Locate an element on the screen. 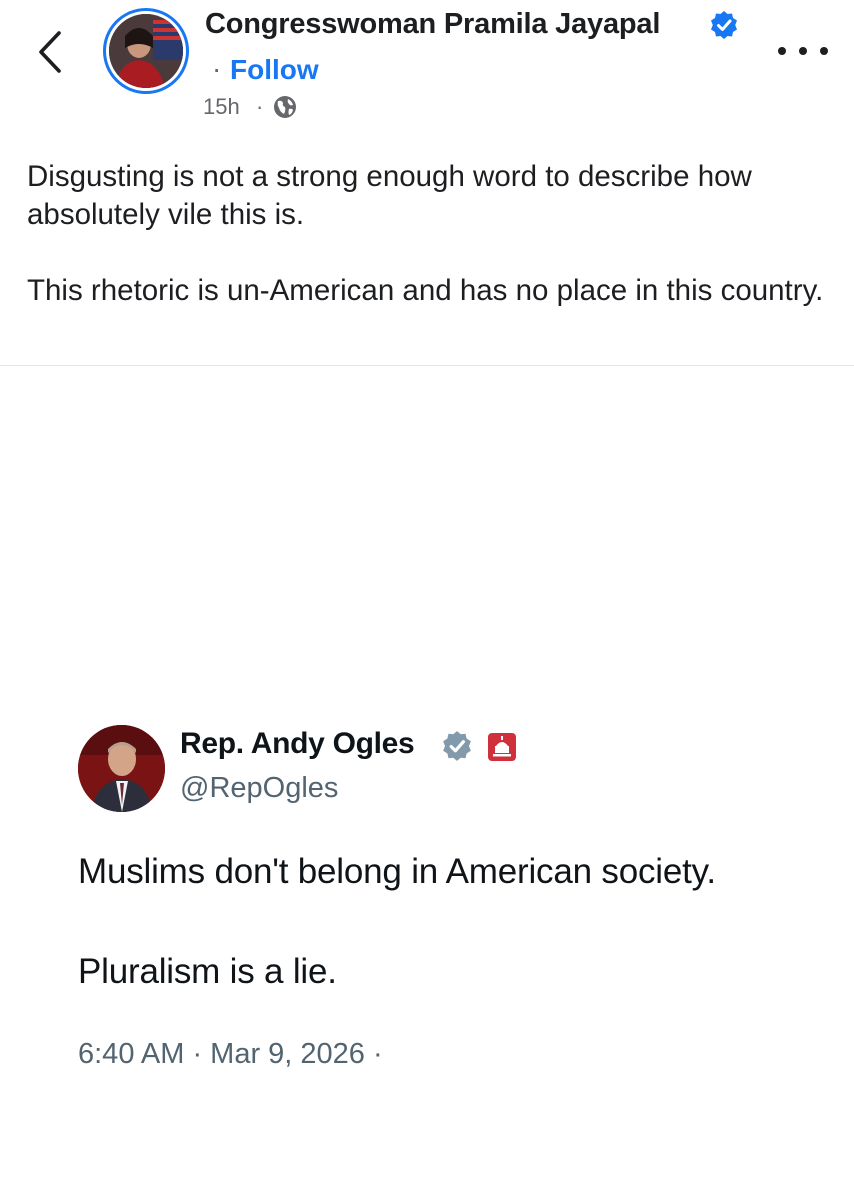 The image size is (854, 1200). tweet-paragraph: Pluralism is a lie. is located at coordinates (207, 971).